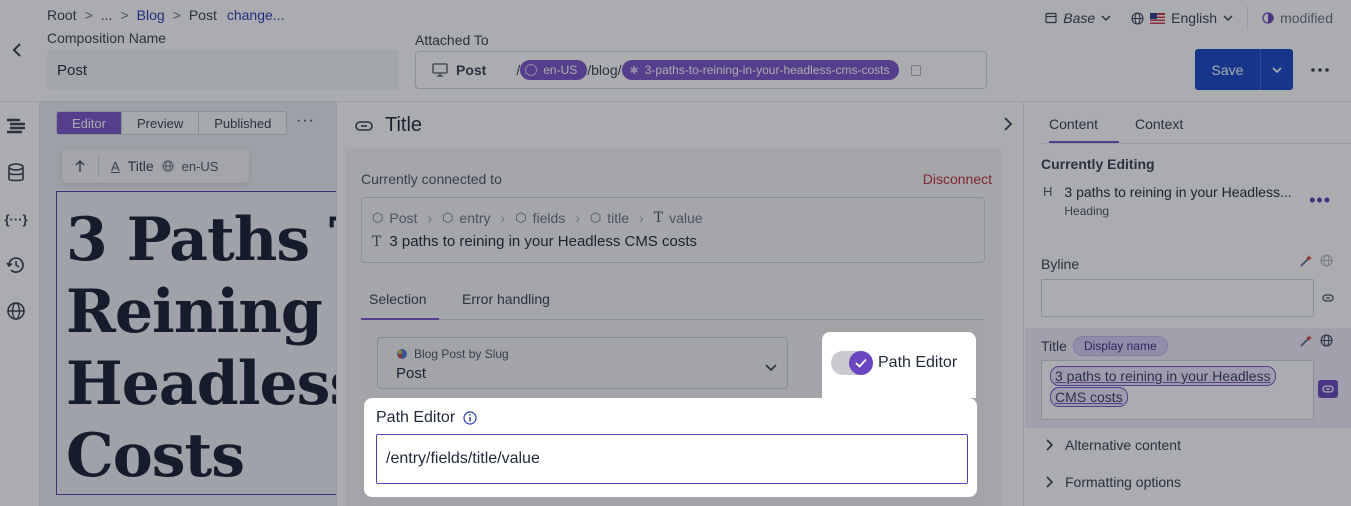 The height and width of the screenshot is (506, 1351). Describe the element at coordinates (673, 301) in the screenshot. I see `connection-tabs: Selection Error handling` at that location.